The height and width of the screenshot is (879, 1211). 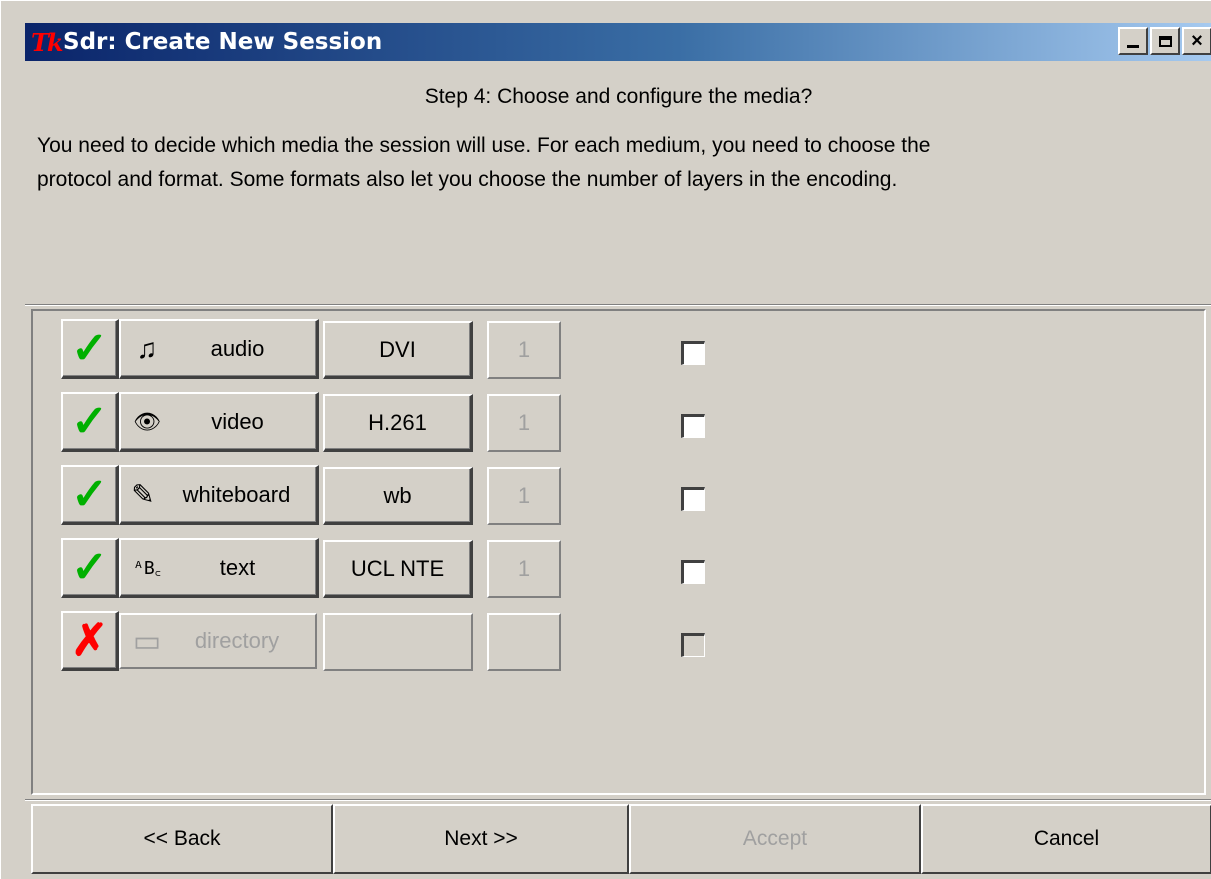 I want to click on directory-enable-toggle: ✗, so click(x=90, y=641).